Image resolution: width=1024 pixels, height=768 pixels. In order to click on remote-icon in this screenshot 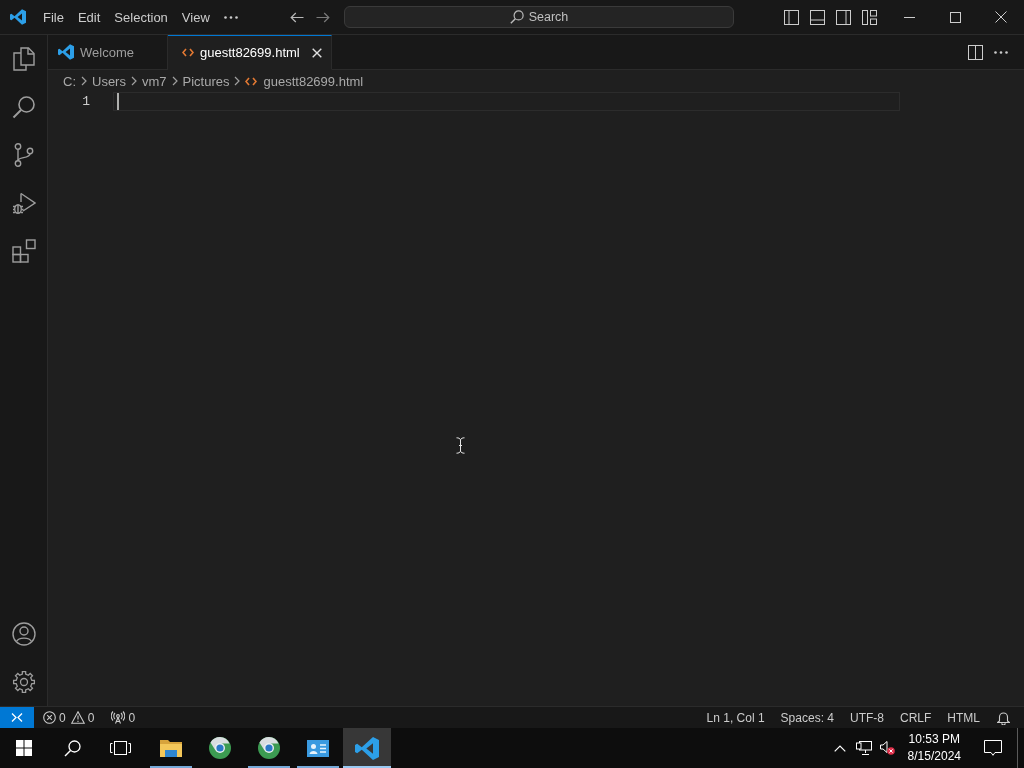, I will do `click(17, 717)`.